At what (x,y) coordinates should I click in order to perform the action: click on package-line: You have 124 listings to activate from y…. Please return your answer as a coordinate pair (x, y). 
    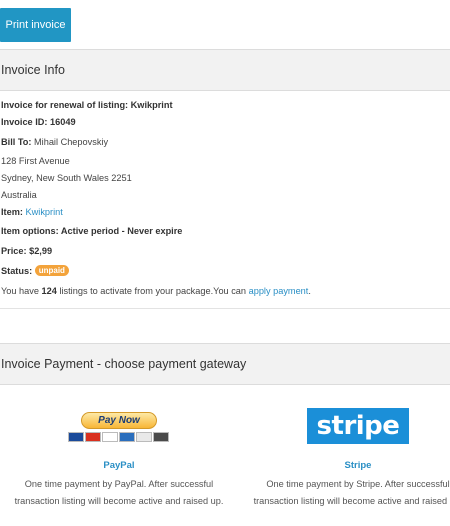
    Looking at the image, I should click on (156, 291).